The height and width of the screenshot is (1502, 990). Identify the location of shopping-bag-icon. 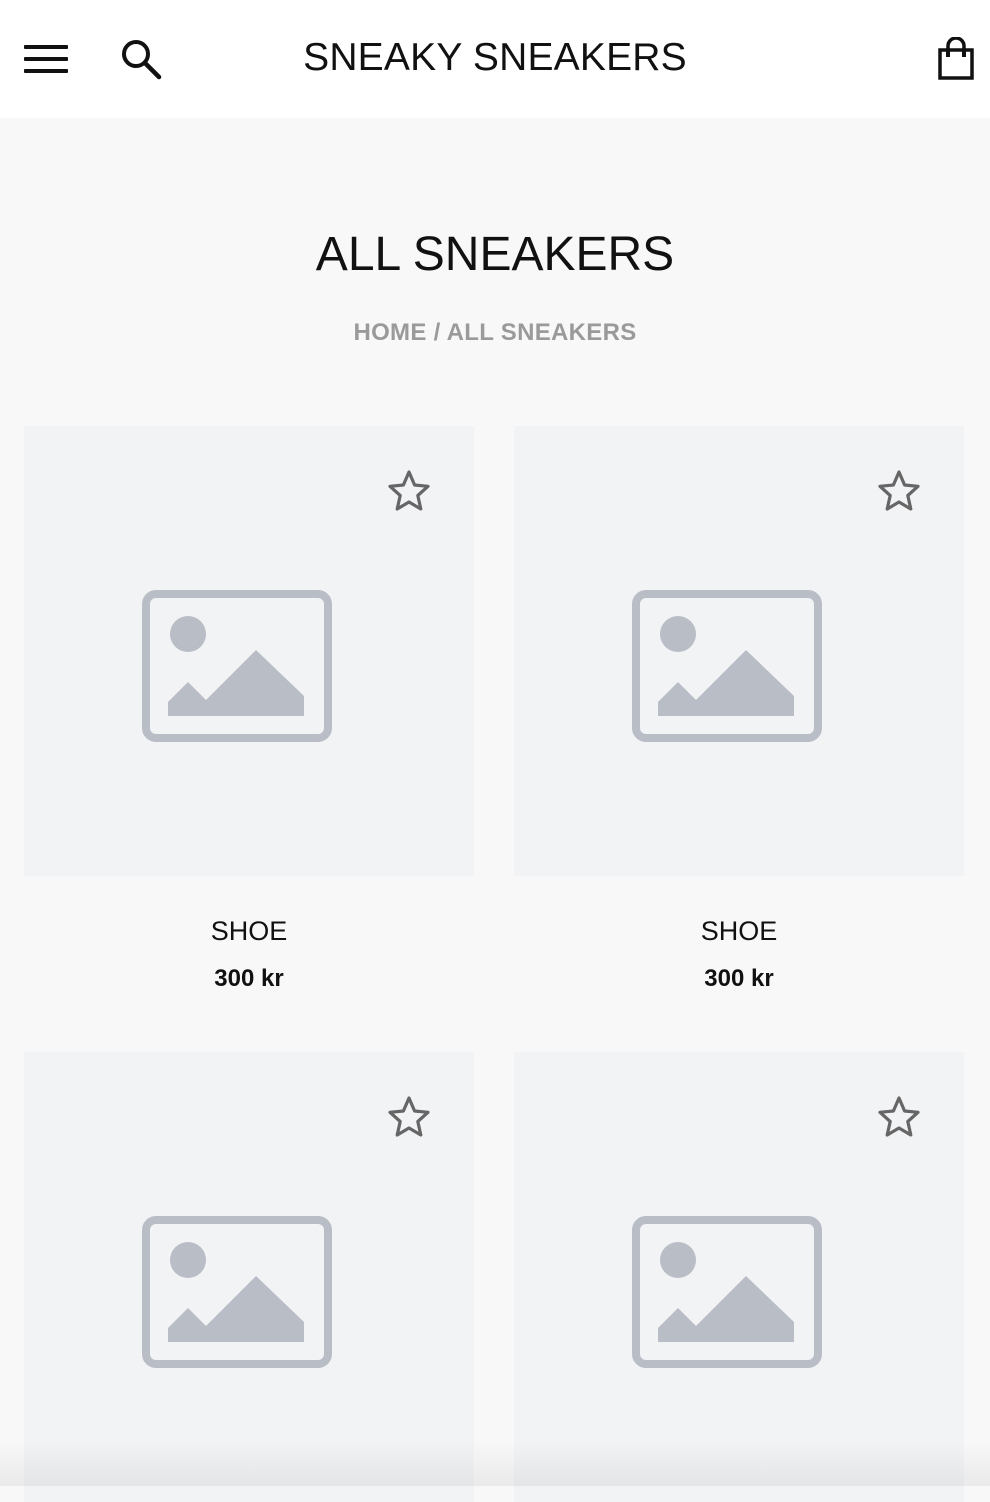
(956, 58).